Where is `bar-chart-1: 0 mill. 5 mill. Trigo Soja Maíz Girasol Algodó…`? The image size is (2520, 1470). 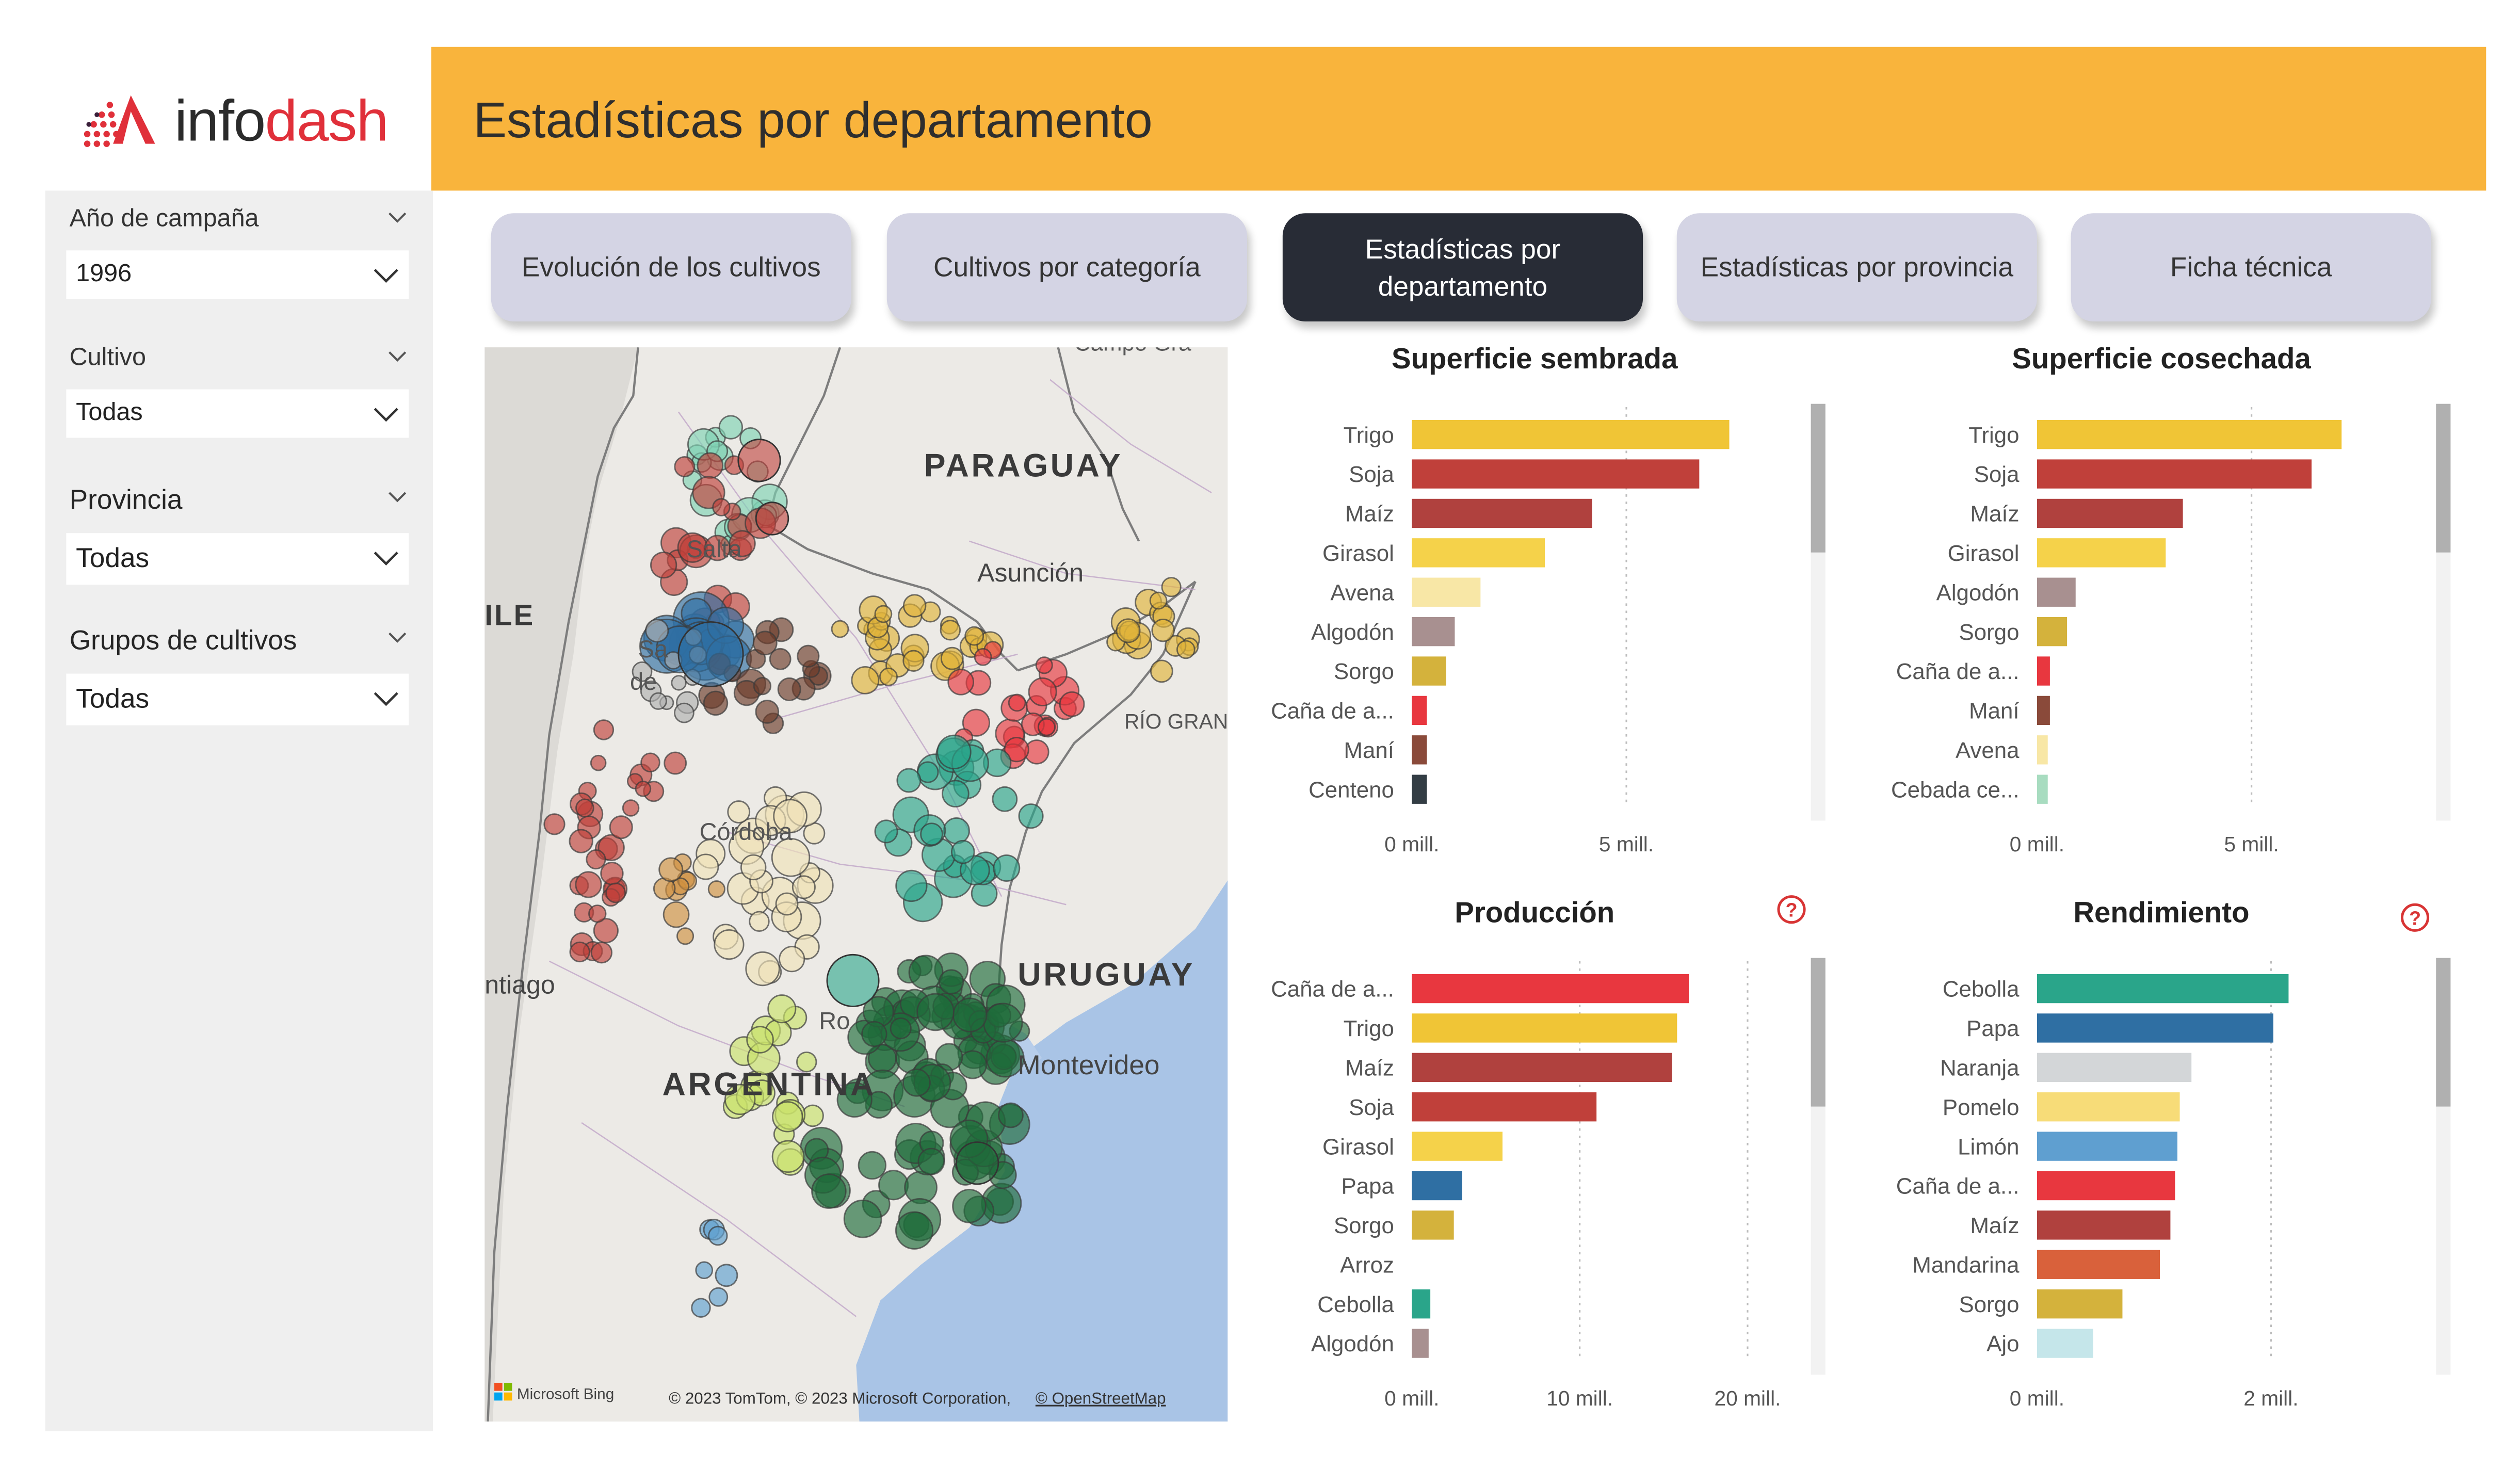
bar-chart-1: 0 mill. 5 mill. Trigo Soja Maíz Girasol Algodó… is located at coordinates (2171, 630).